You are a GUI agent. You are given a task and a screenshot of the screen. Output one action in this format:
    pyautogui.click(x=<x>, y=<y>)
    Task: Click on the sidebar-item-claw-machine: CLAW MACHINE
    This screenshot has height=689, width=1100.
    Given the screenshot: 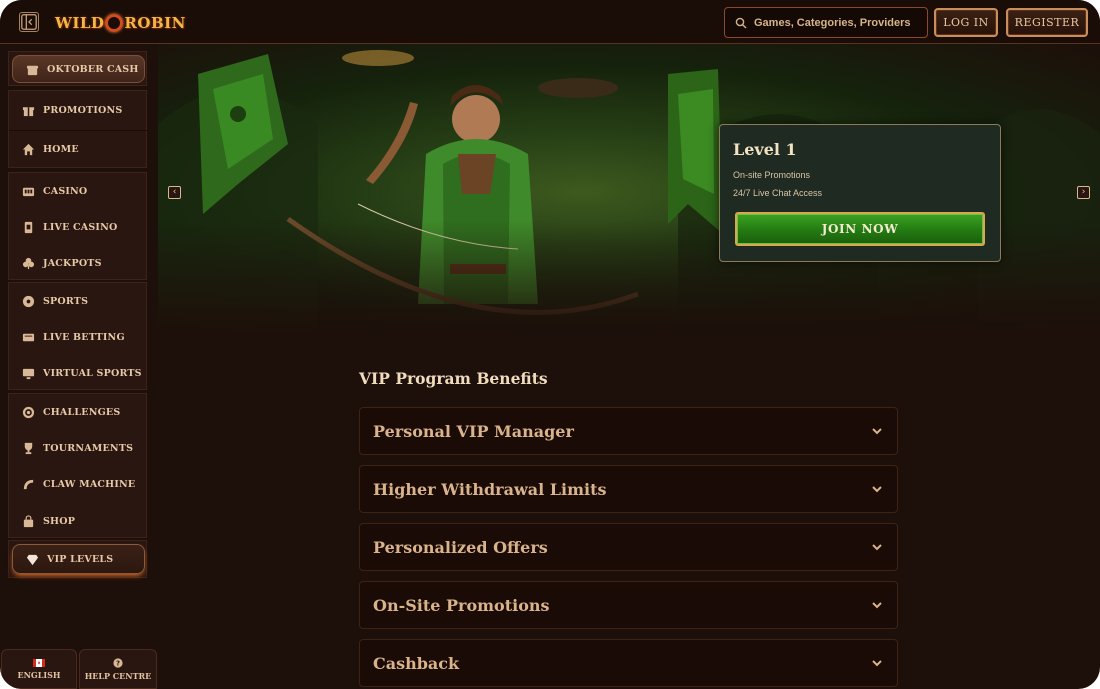 What is the action you would take?
    pyautogui.click(x=78, y=484)
    